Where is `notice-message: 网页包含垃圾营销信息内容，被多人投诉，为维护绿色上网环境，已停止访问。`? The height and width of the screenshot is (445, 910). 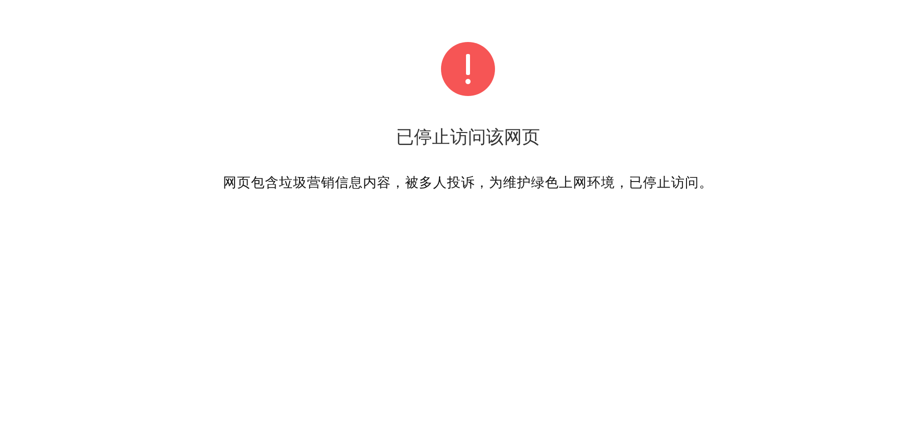 notice-message: 网页包含垃圾营销信息内容，被多人投诉，为维护绿色上网环境，已停止访问。 is located at coordinates (468, 183).